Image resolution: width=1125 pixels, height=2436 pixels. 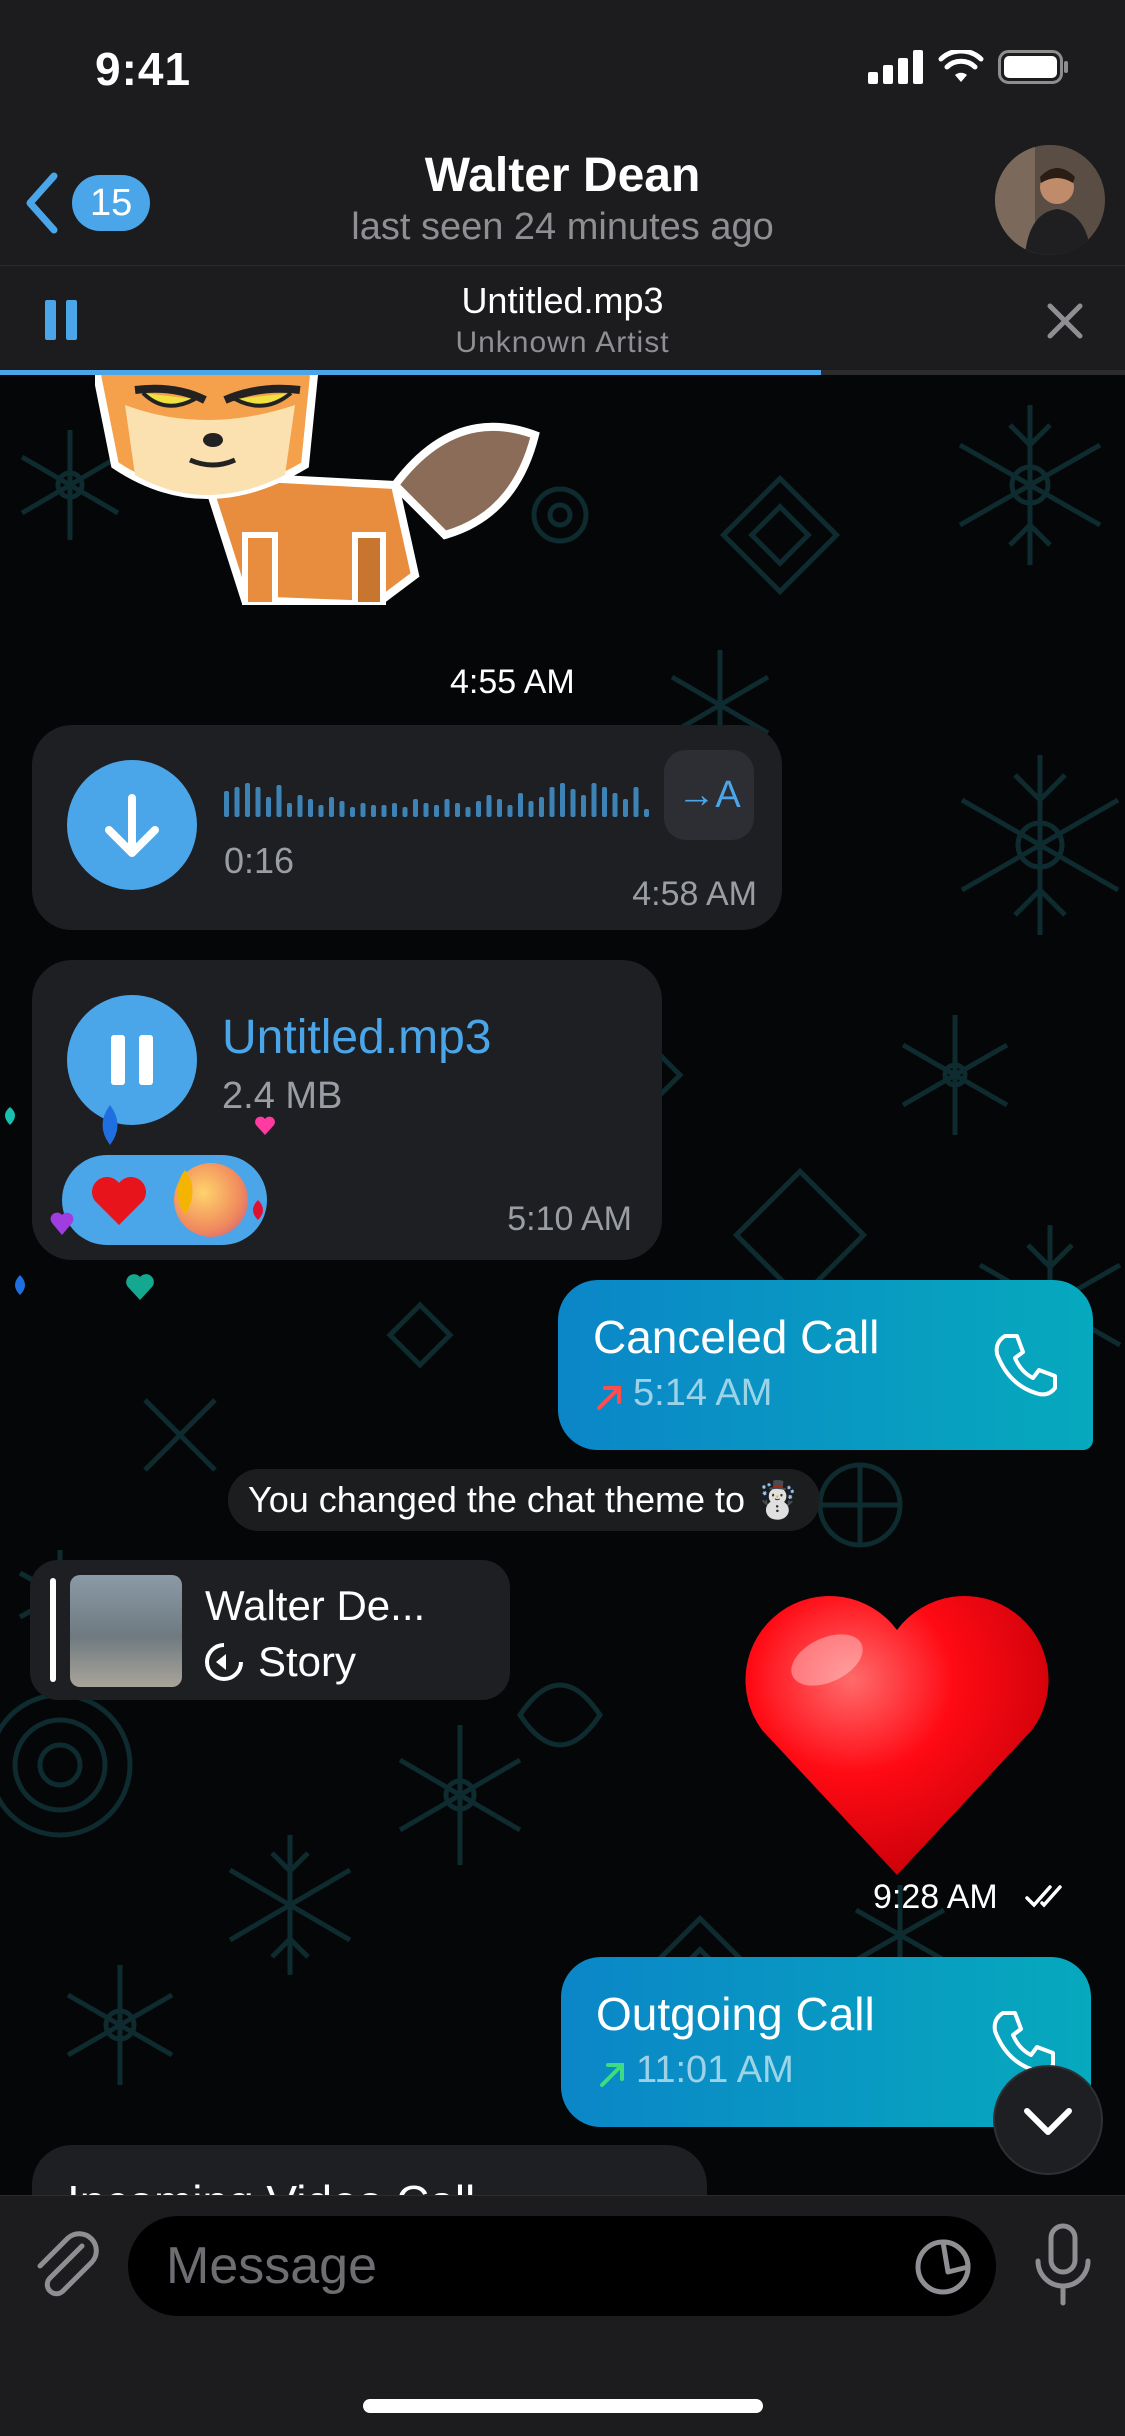 What do you see at coordinates (562, 300) in the screenshot?
I see `player-track-title: Untitled.mp3` at bounding box center [562, 300].